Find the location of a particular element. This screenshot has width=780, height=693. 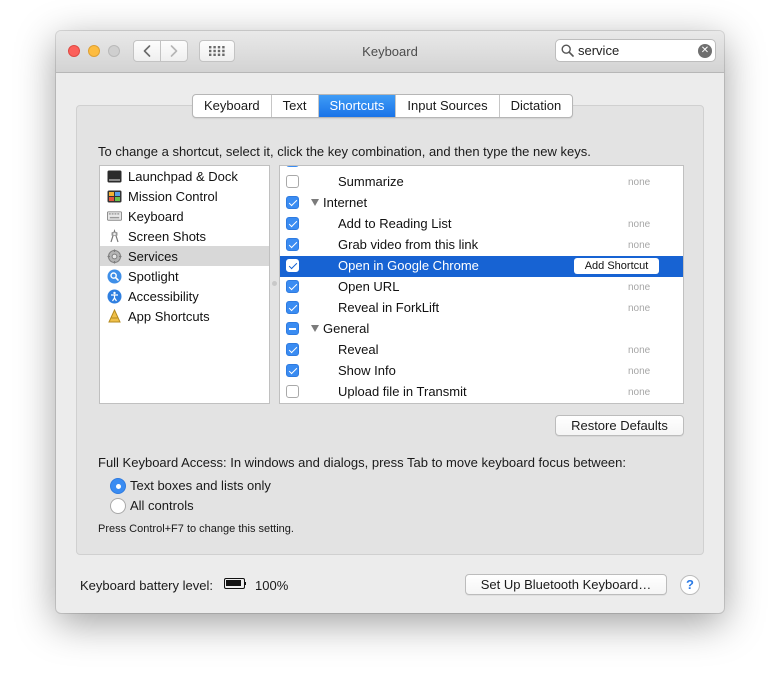

shortcut-row-open-url: Open URL none is located at coordinates (481, 287).